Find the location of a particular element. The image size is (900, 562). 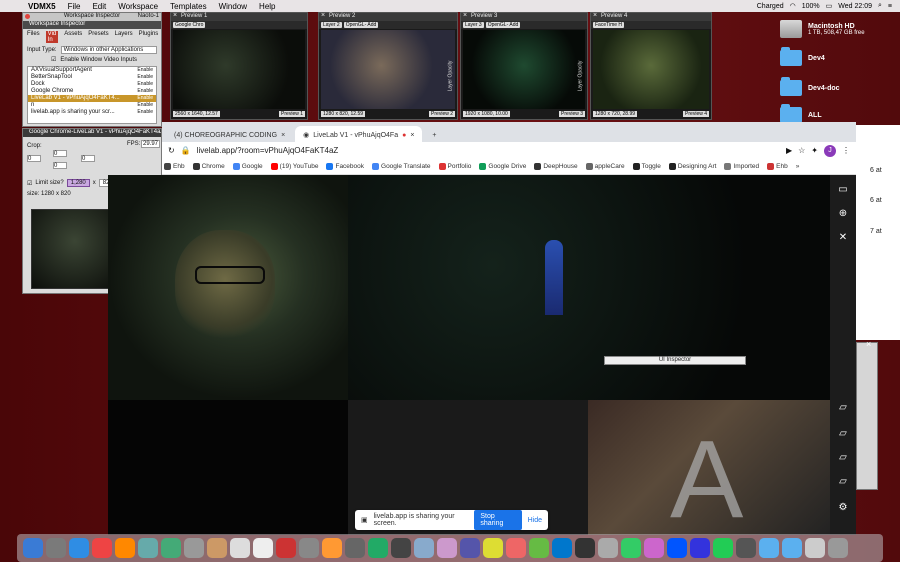

list-item-selected: LiveLab V1 - vPhuAjqO4FaKT4... Enable is located at coordinates (92, 98).